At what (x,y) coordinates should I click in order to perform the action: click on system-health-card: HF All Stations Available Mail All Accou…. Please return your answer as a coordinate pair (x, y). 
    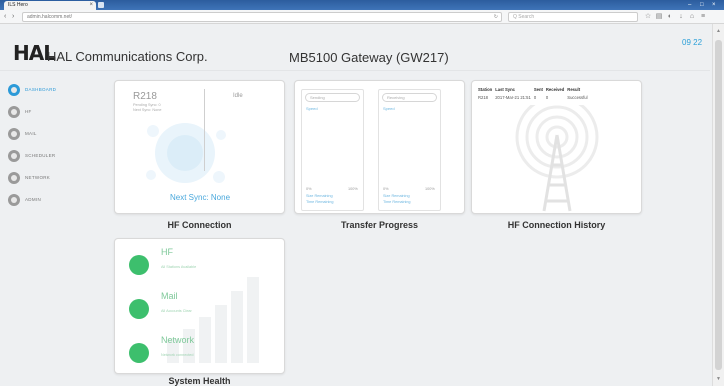
    Looking at the image, I should click on (199, 306).